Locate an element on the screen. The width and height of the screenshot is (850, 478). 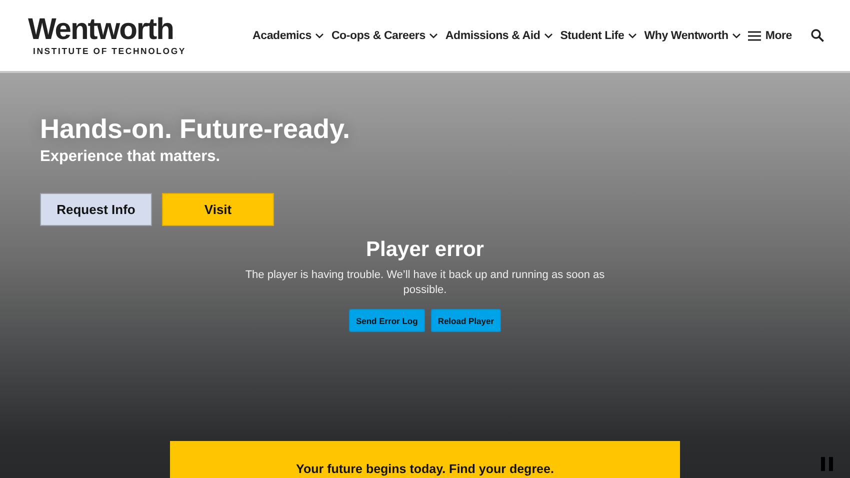
nav-link: Student Life is located at coordinates (599, 36).